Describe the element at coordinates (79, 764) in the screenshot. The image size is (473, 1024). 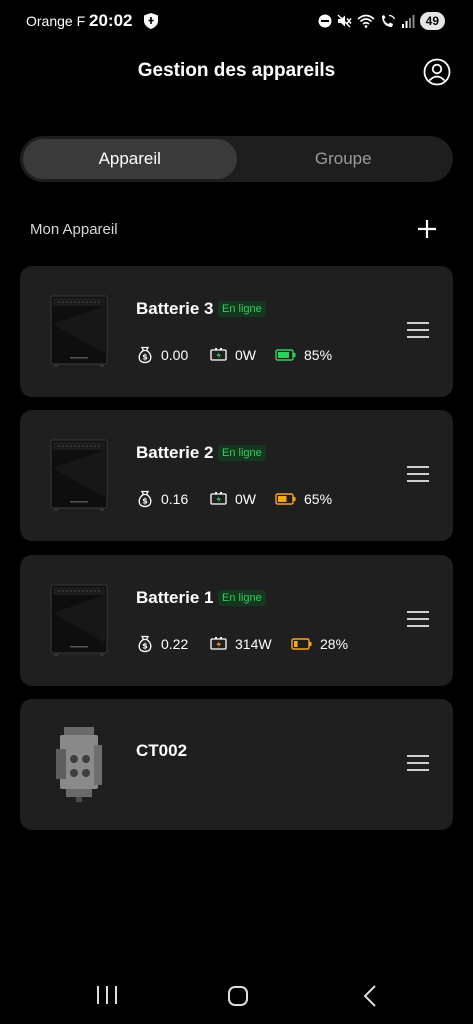
I see `ct-meter-image` at that location.